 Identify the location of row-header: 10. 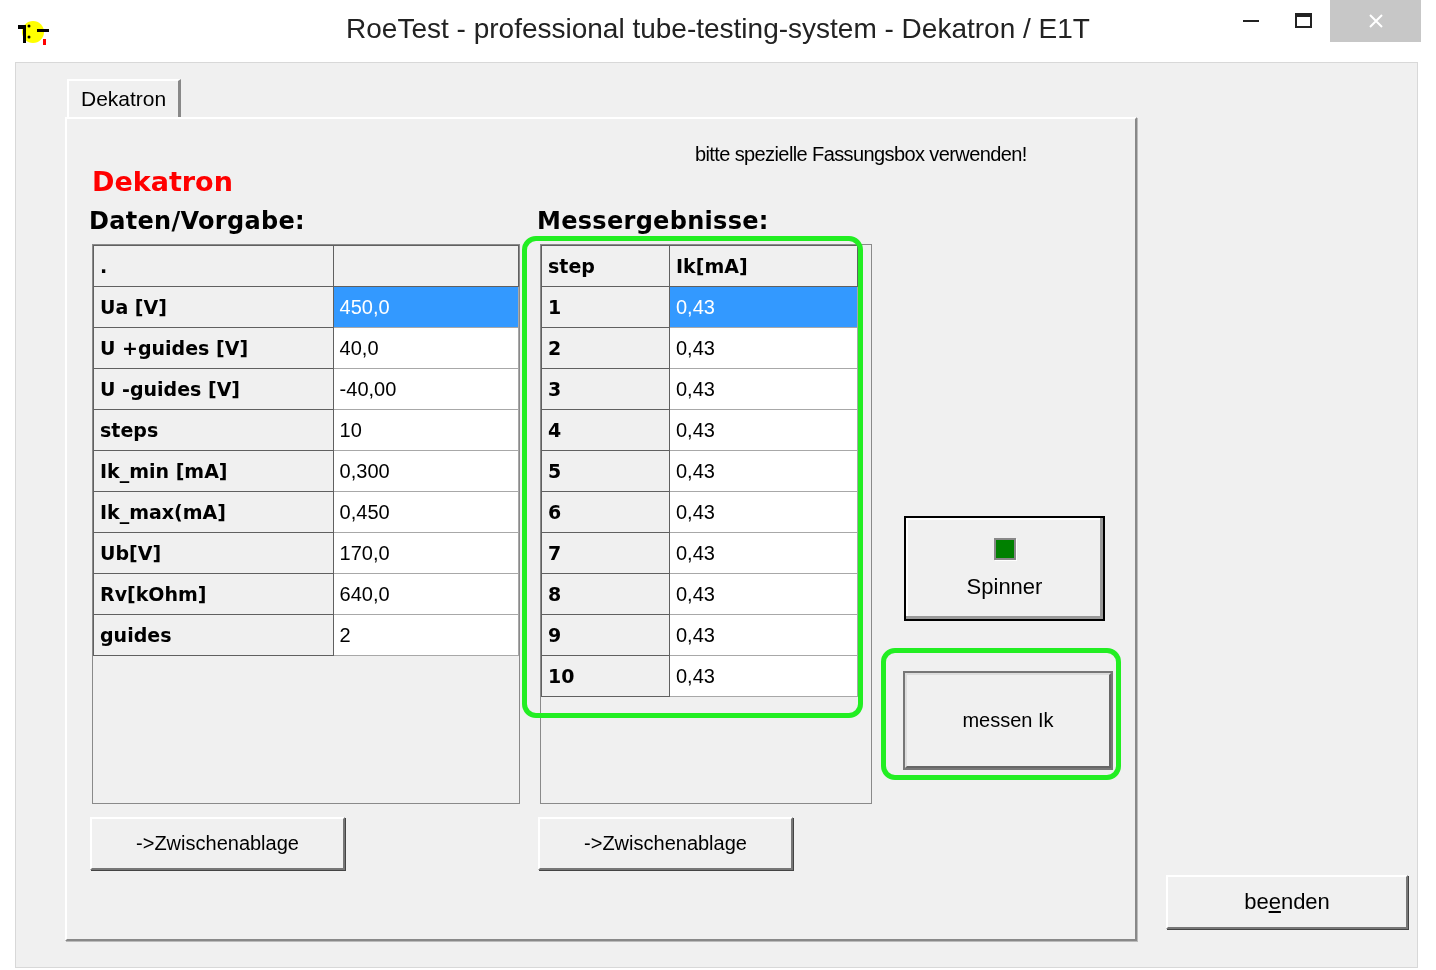
(605, 676).